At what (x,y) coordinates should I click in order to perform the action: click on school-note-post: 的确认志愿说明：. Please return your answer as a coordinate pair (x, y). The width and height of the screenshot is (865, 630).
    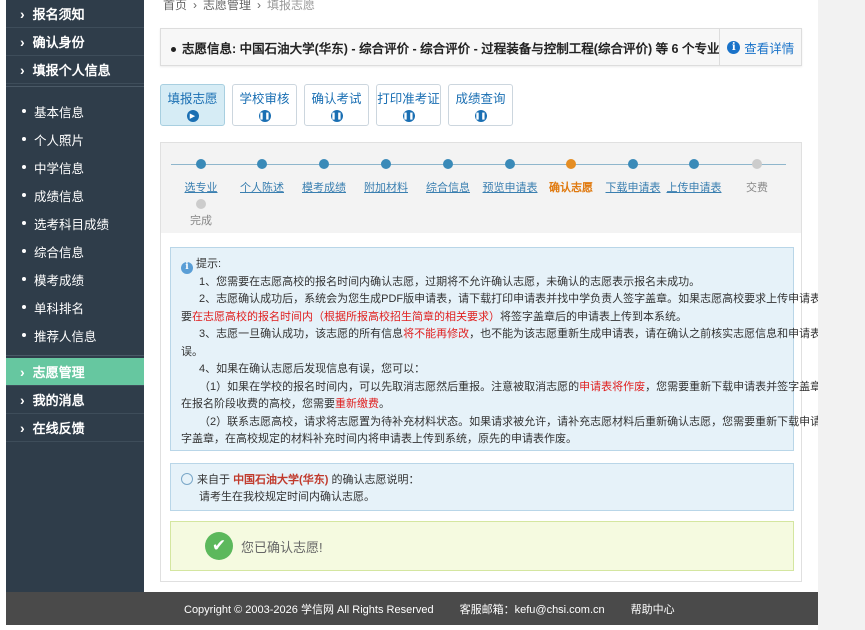
    Looking at the image, I should click on (375, 480).